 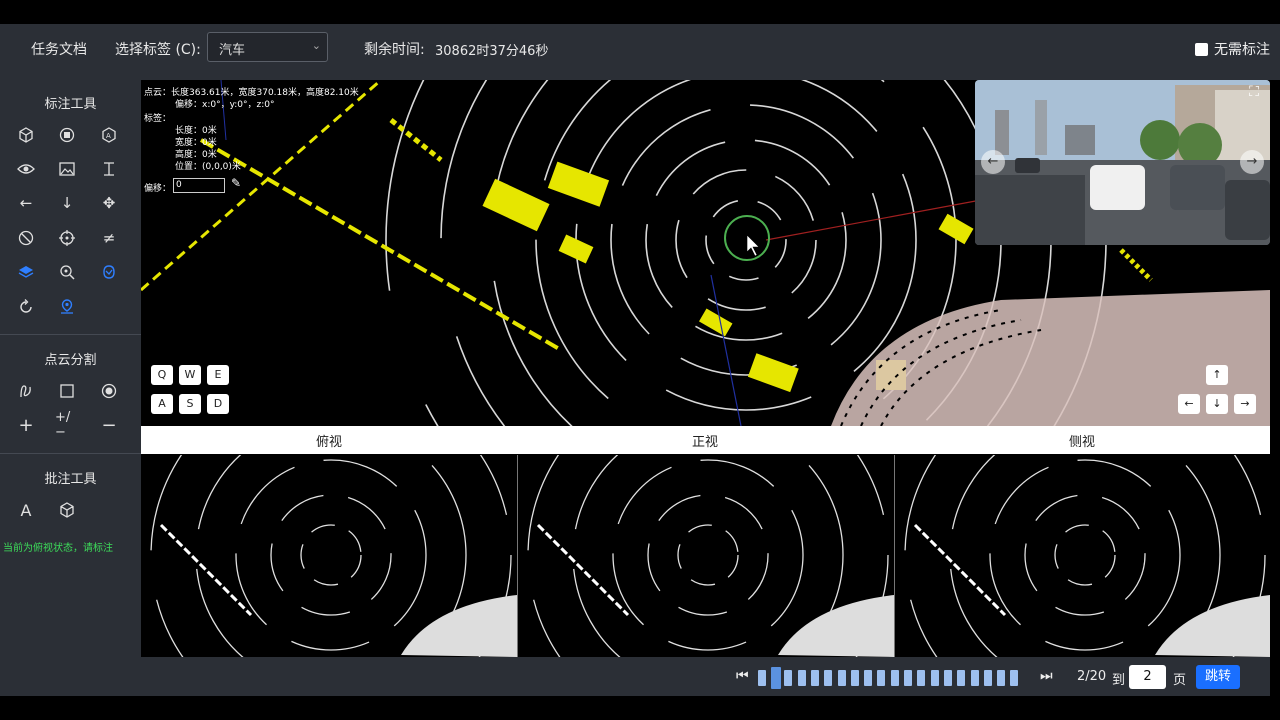 I want to click on camera-image-panel: ← → ⛶, so click(x=1122, y=162).